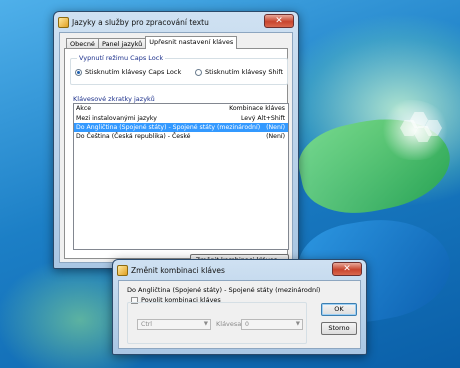 This screenshot has height=368, width=460. Describe the element at coordinates (178, 270) in the screenshot. I see `dialog-title: Změnit kombinaci kláves` at that location.